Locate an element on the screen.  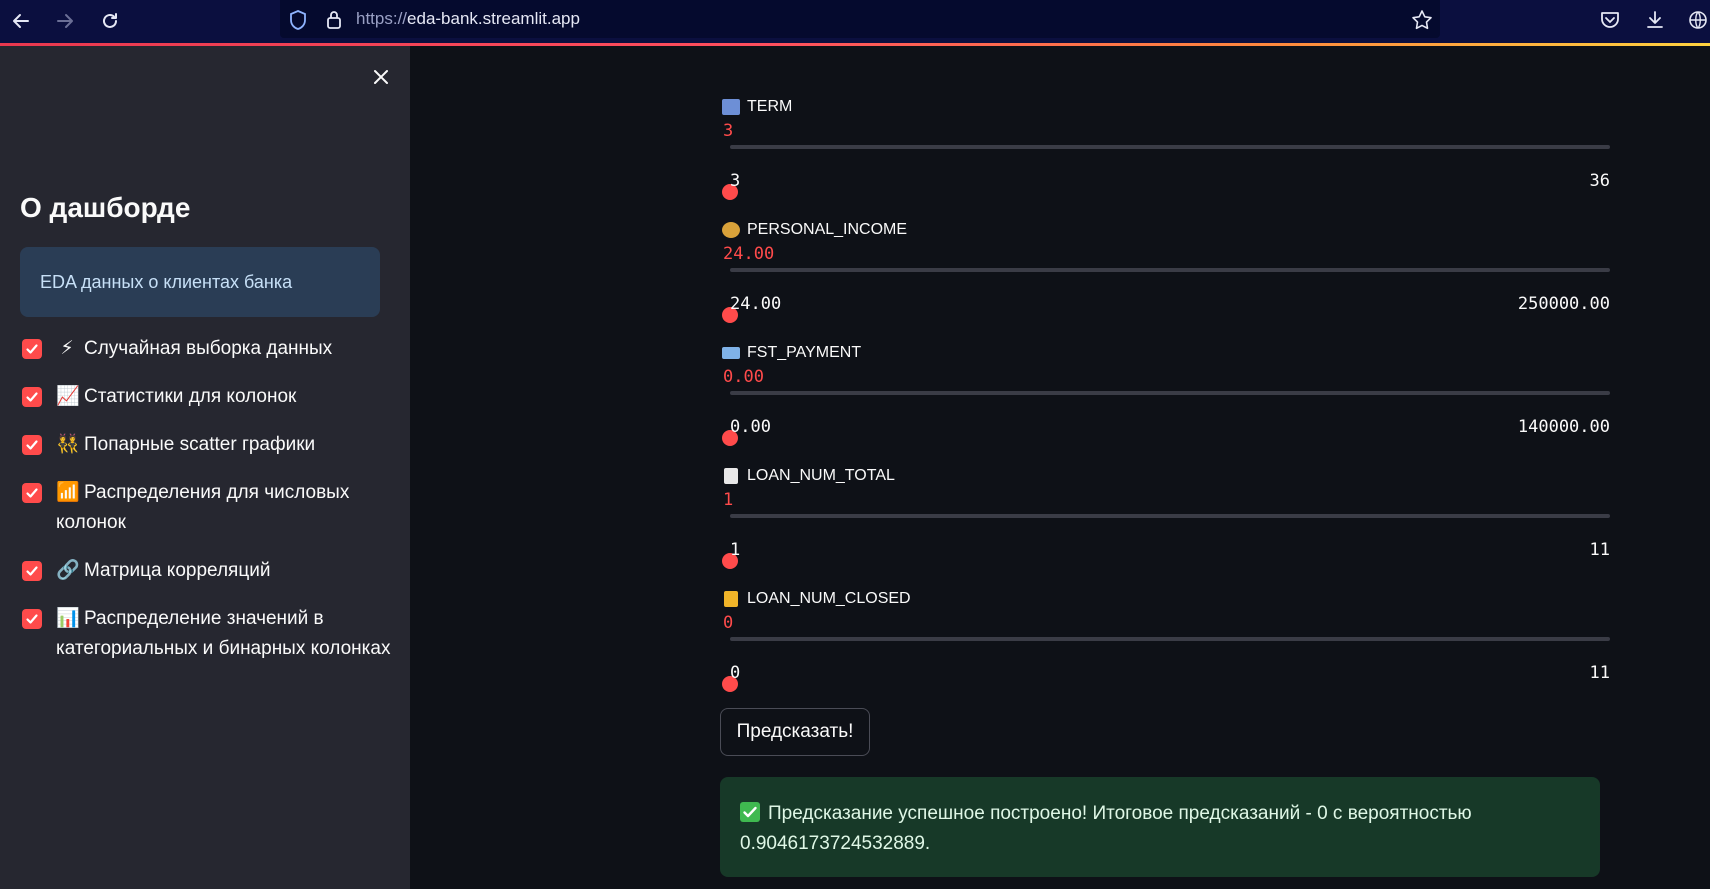
slider-label-text: FST_PAYMENT is located at coordinates (804, 352).